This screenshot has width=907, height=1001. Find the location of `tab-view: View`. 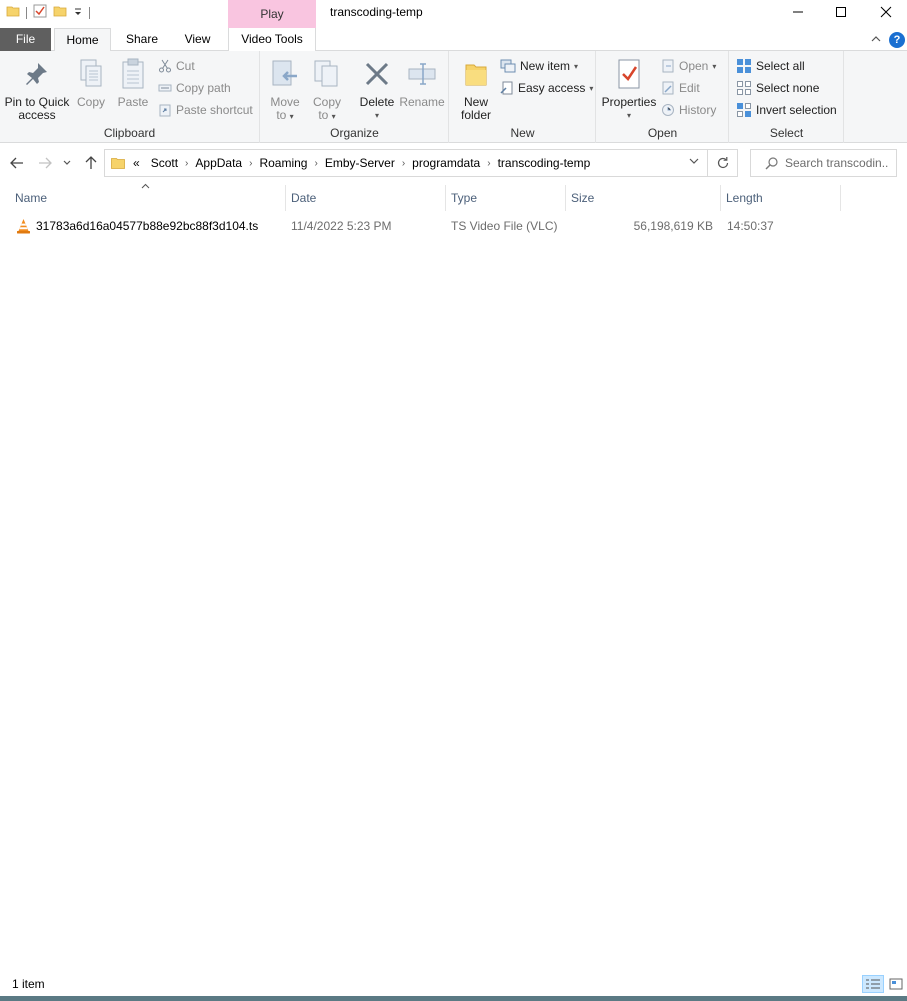

tab-view: View is located at coordinates (197, 39).